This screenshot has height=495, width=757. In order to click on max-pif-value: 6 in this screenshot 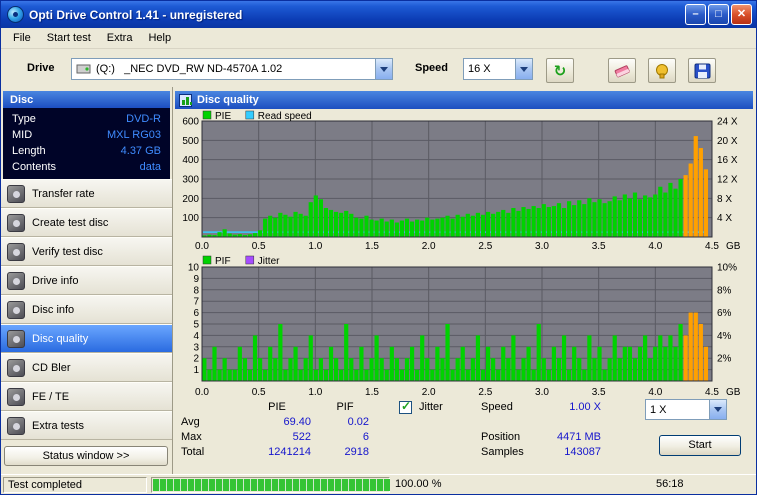, I will do `click(365, 437)`.